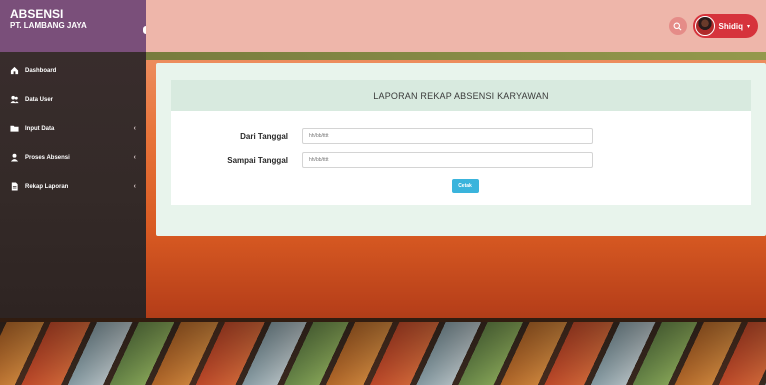  Describe the element at coordinates (73, 157) in the screenshot. I see `sidebar-item-proses-absensi: Proses Absensi ‹` at that location.